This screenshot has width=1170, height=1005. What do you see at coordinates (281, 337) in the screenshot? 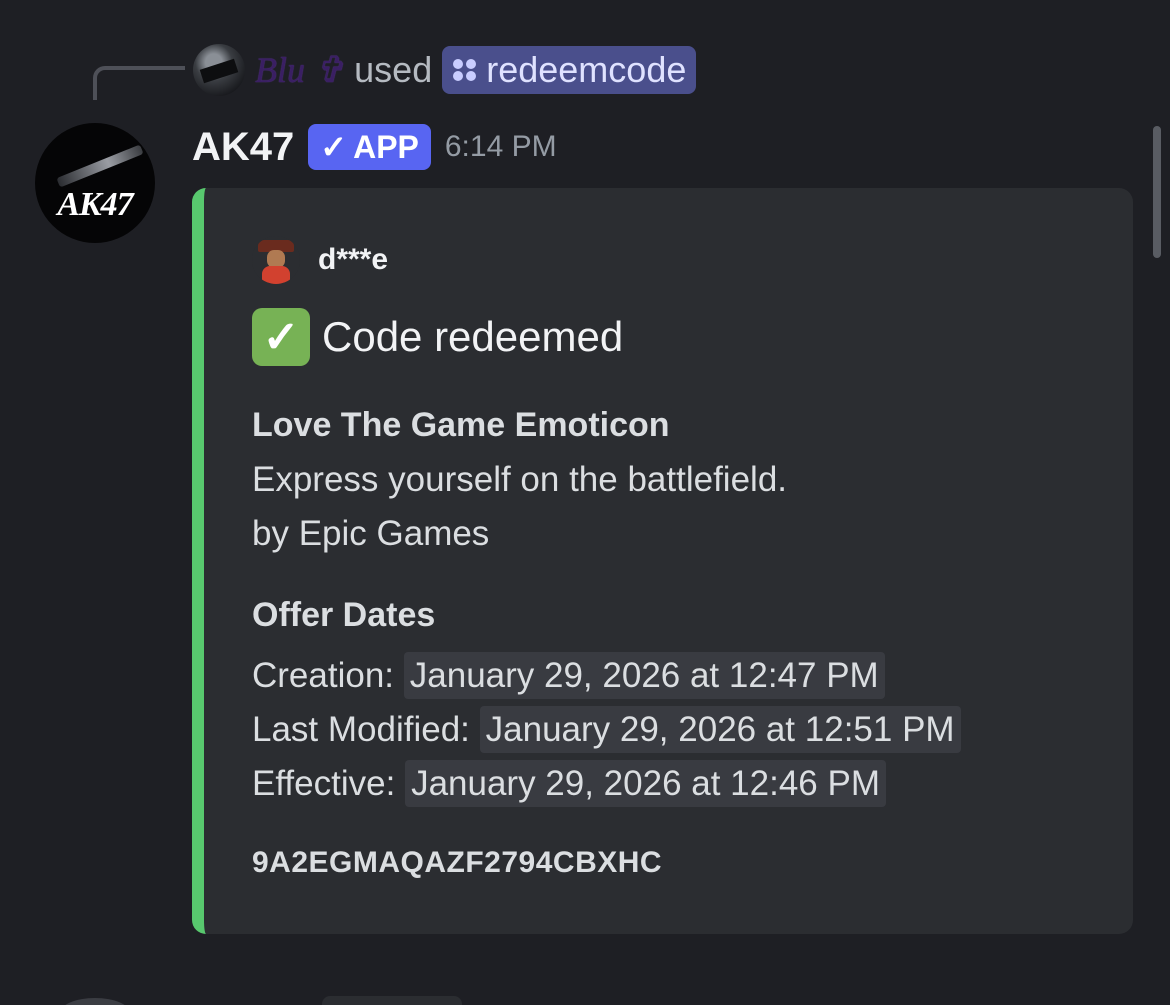
I see `check-mark-icon: ✓` at bounding box center [281, 337].